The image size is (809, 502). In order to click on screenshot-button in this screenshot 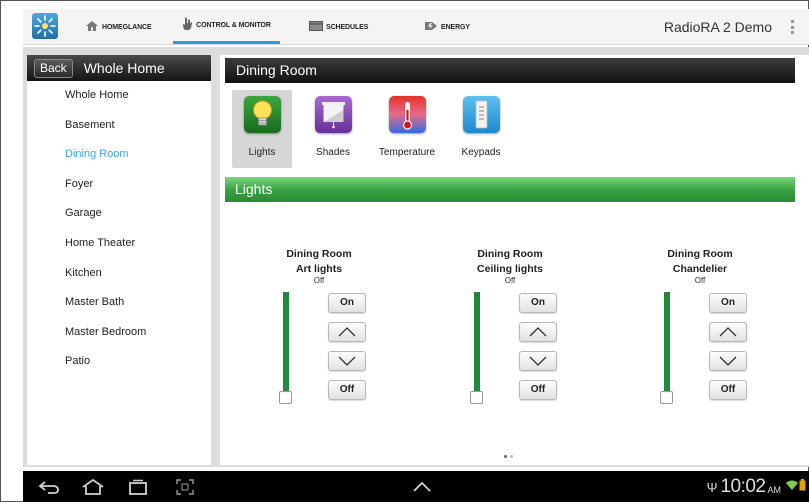, I will do `click(185, 486)`.